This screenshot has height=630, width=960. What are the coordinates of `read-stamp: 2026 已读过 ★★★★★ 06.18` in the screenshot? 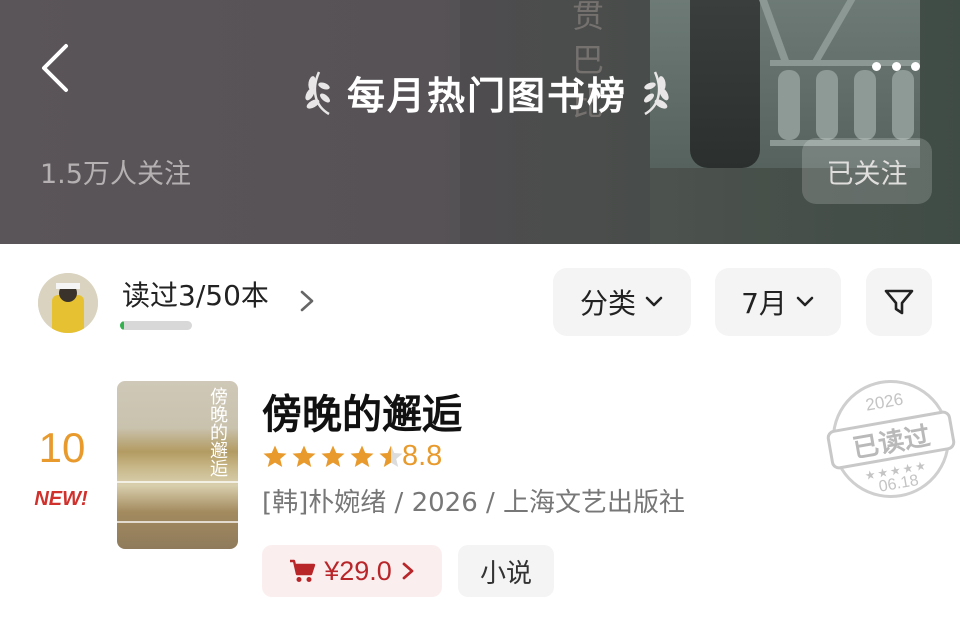 It's located at (888, 440).